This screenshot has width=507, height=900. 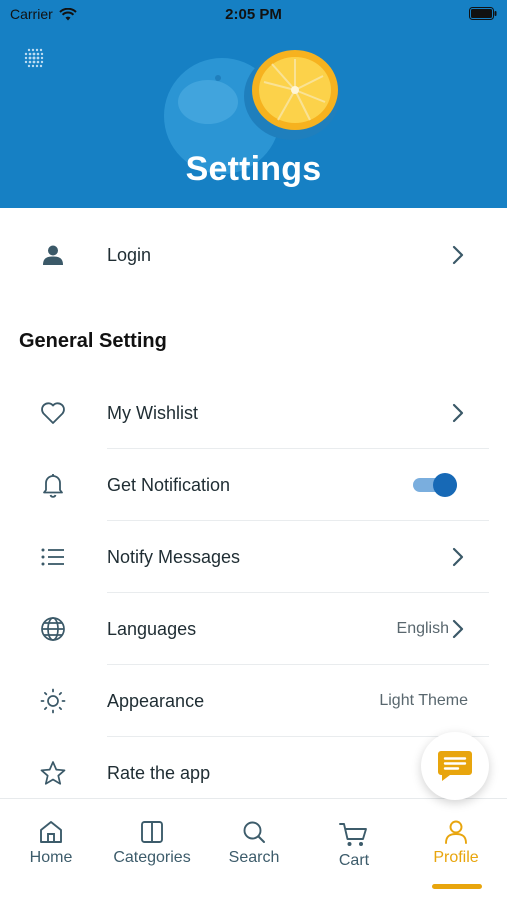 What do you see at coordinates (483, 13) in the screenshot?
I see `battery-icon` at bounding box center [483, 13].